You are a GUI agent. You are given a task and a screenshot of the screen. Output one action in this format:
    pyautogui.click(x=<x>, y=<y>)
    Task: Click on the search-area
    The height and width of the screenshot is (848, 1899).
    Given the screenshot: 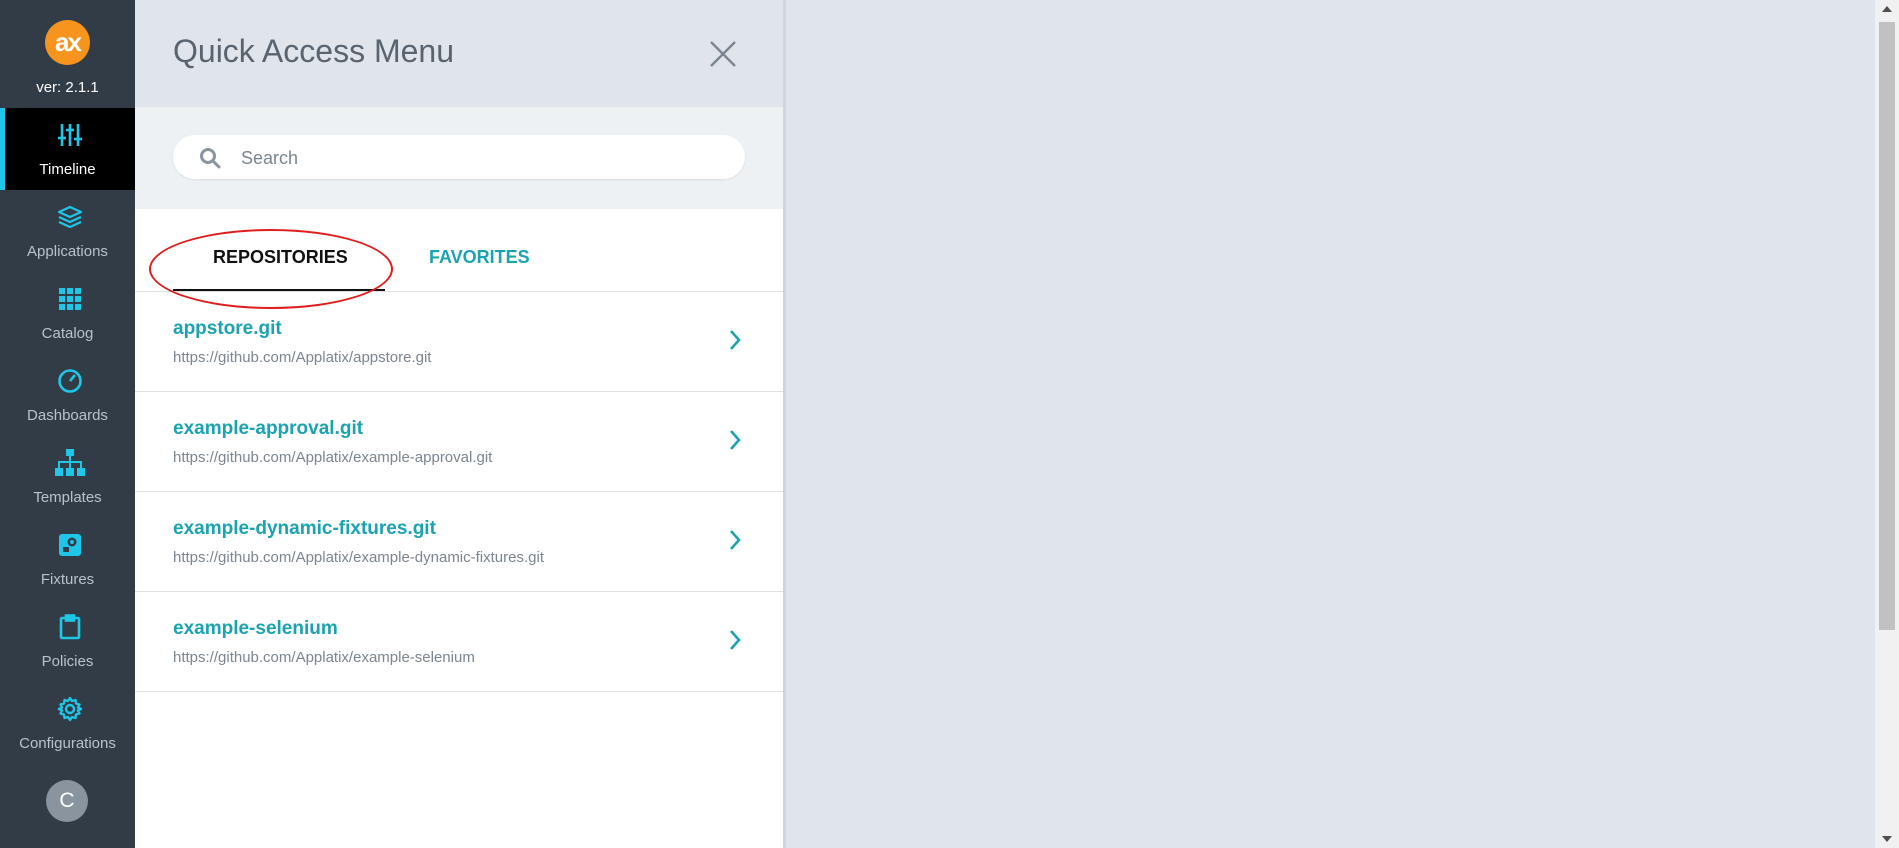 What is the action you would take?
    pyautogui.click(x=459, y=158)
    